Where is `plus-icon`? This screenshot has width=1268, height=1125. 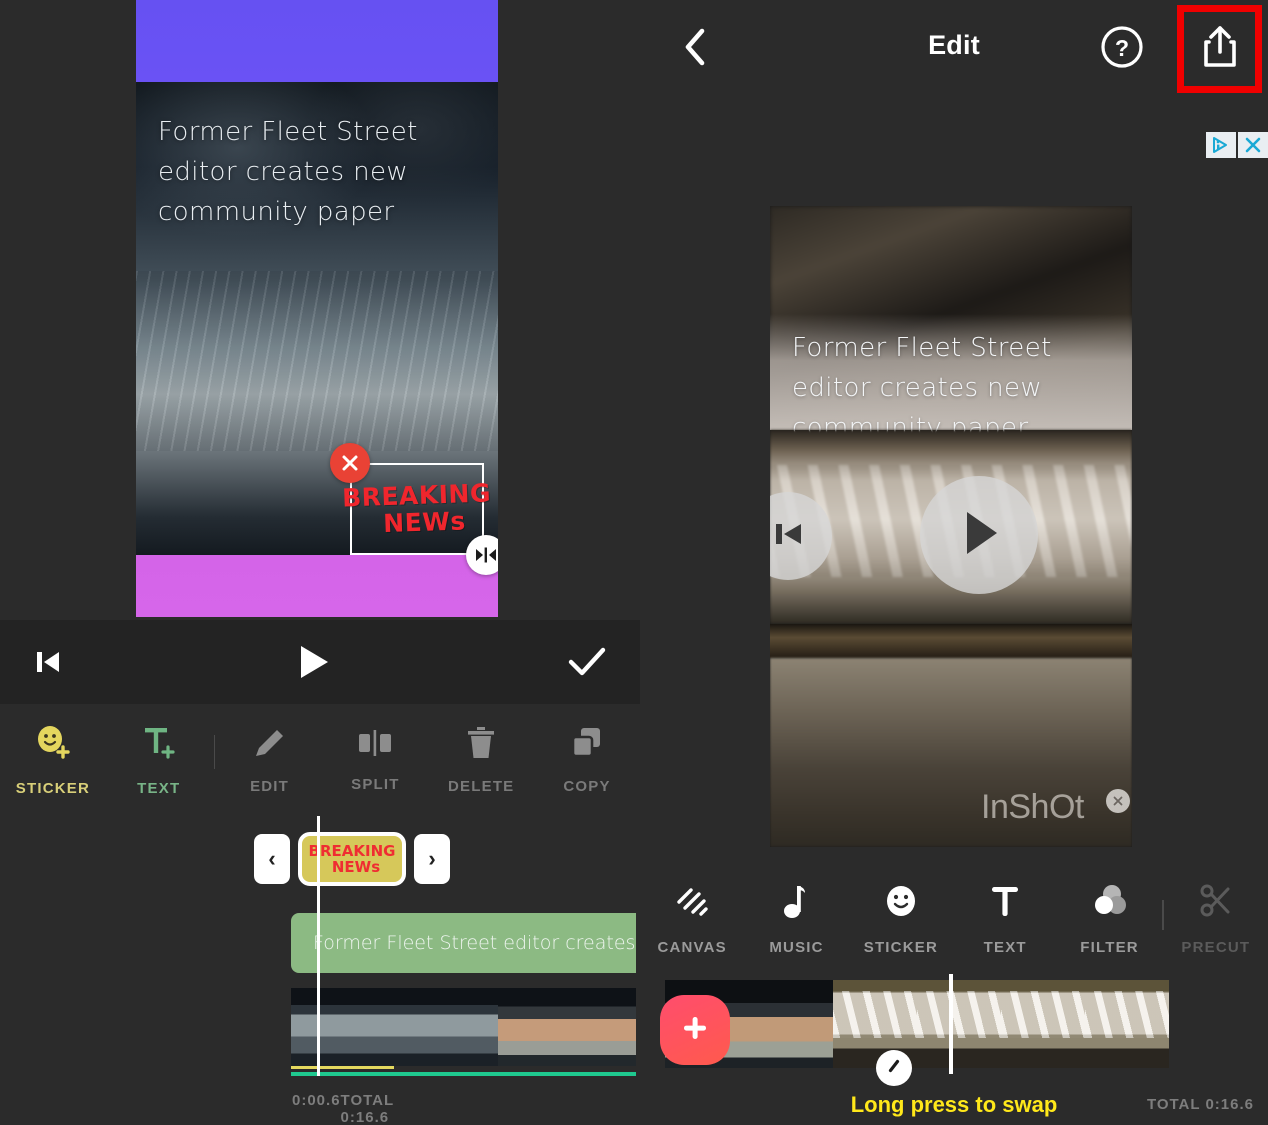 plus-icon is located at coordinates (695, 1030).